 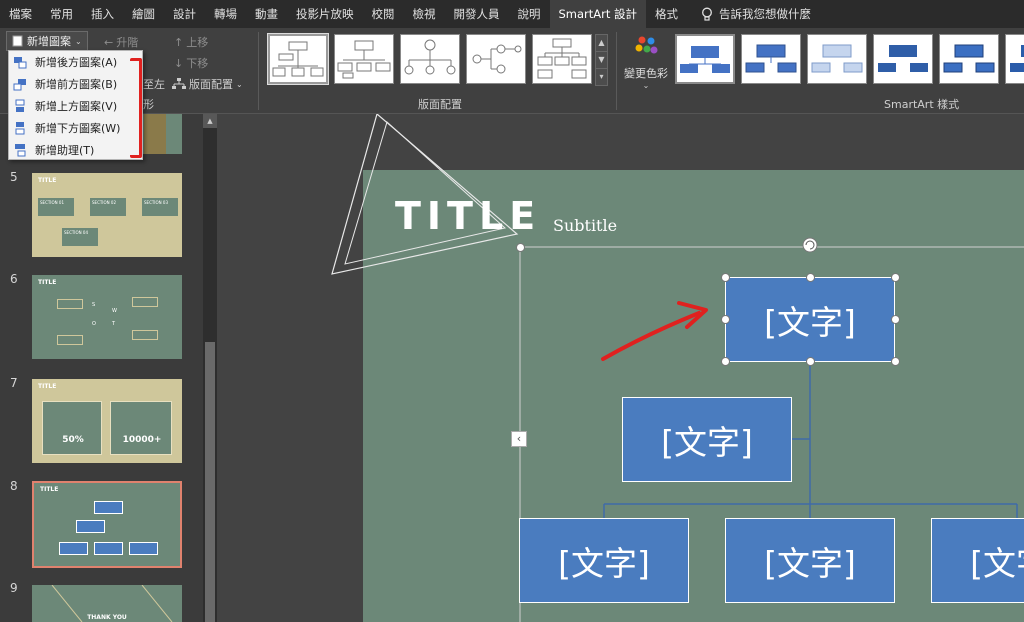 What do you see at coordinates (604, 560) in the screenshot?
I see `smartart-child-box-1: [文字]` at bounding box center [604, 560].